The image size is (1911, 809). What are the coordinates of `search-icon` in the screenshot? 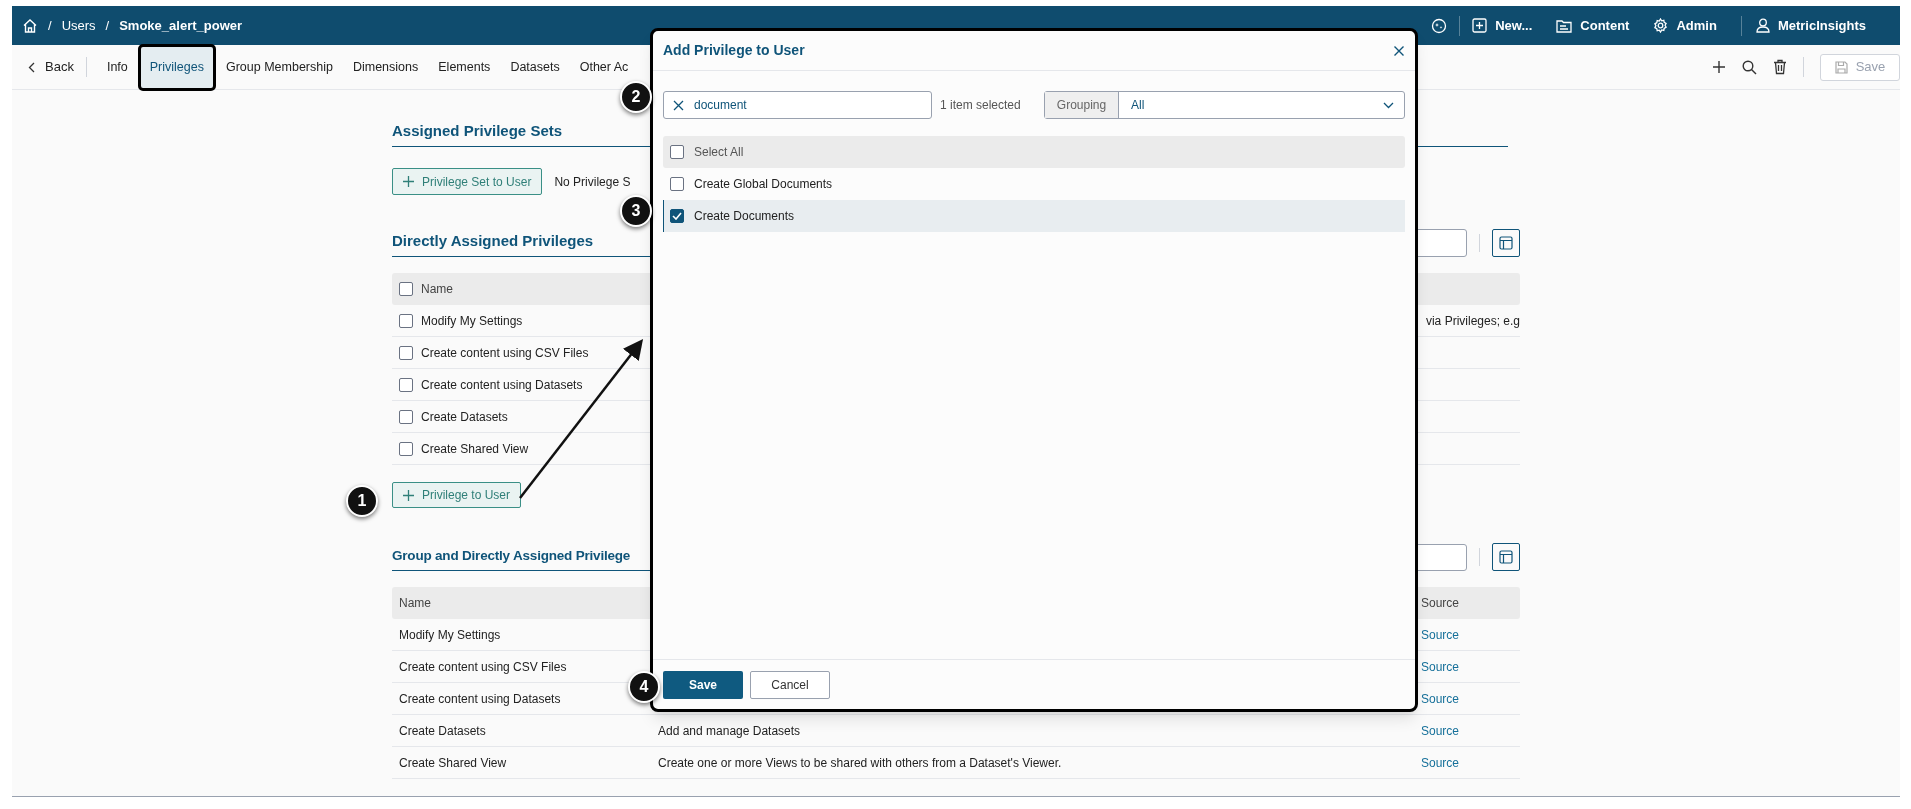 It's located at (1749, 67).